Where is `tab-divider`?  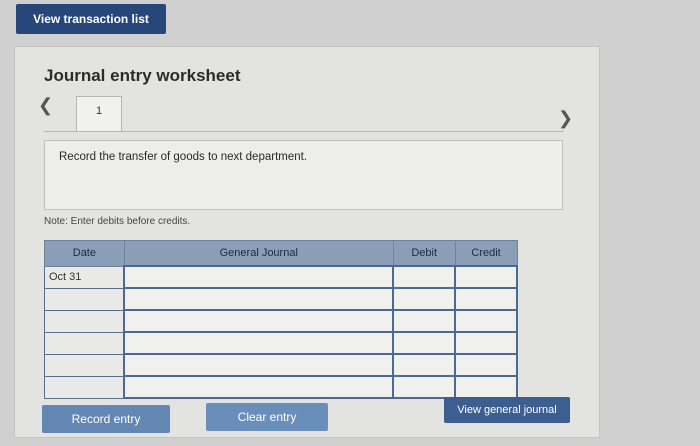 tab-divider is located at coordinates (304, 131).